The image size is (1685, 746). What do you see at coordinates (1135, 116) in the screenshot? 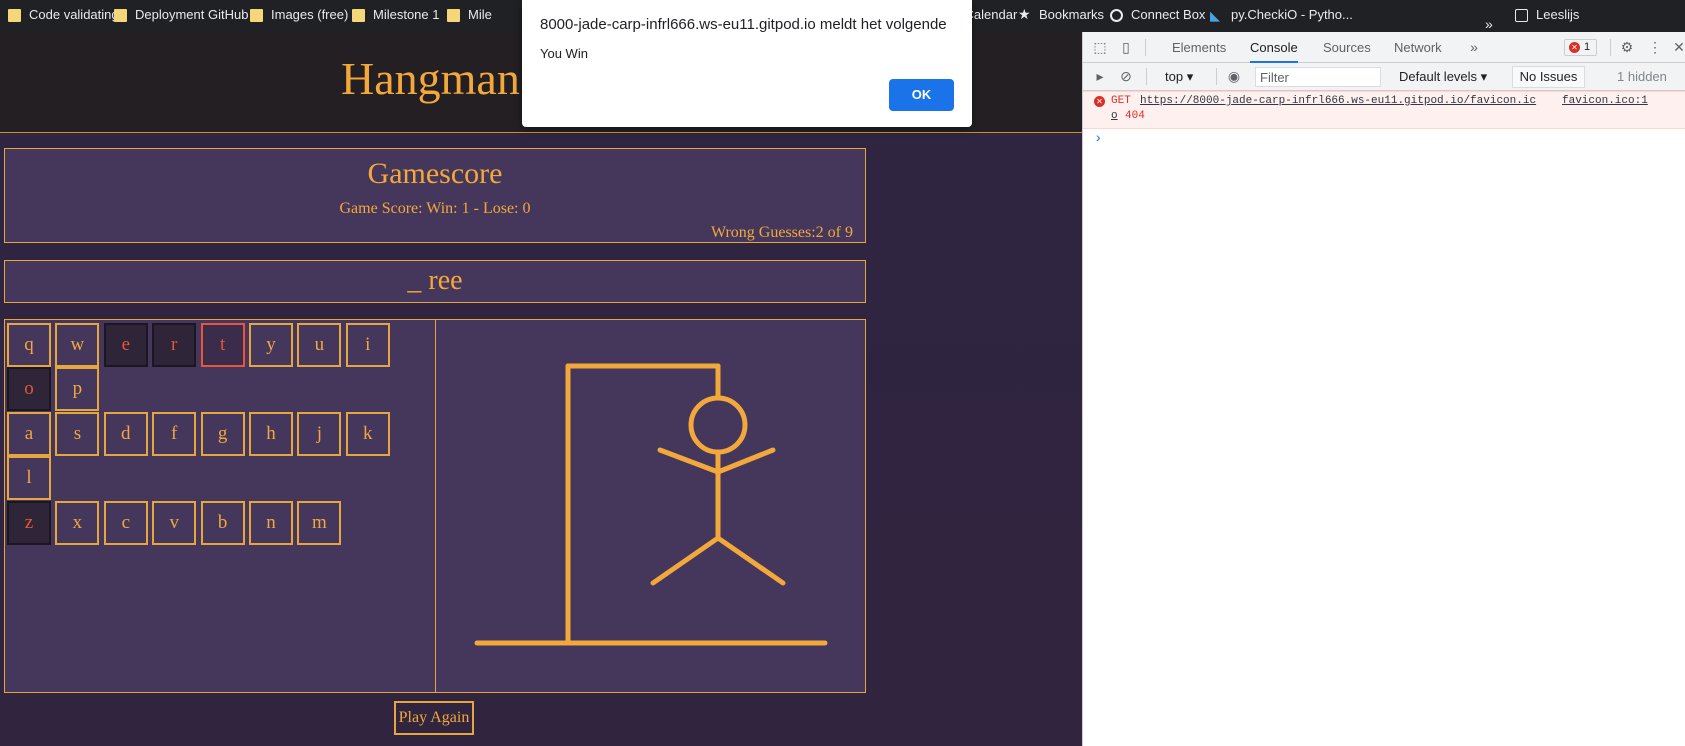
I see `error-status: 404` at bounding box center [1135, 116].